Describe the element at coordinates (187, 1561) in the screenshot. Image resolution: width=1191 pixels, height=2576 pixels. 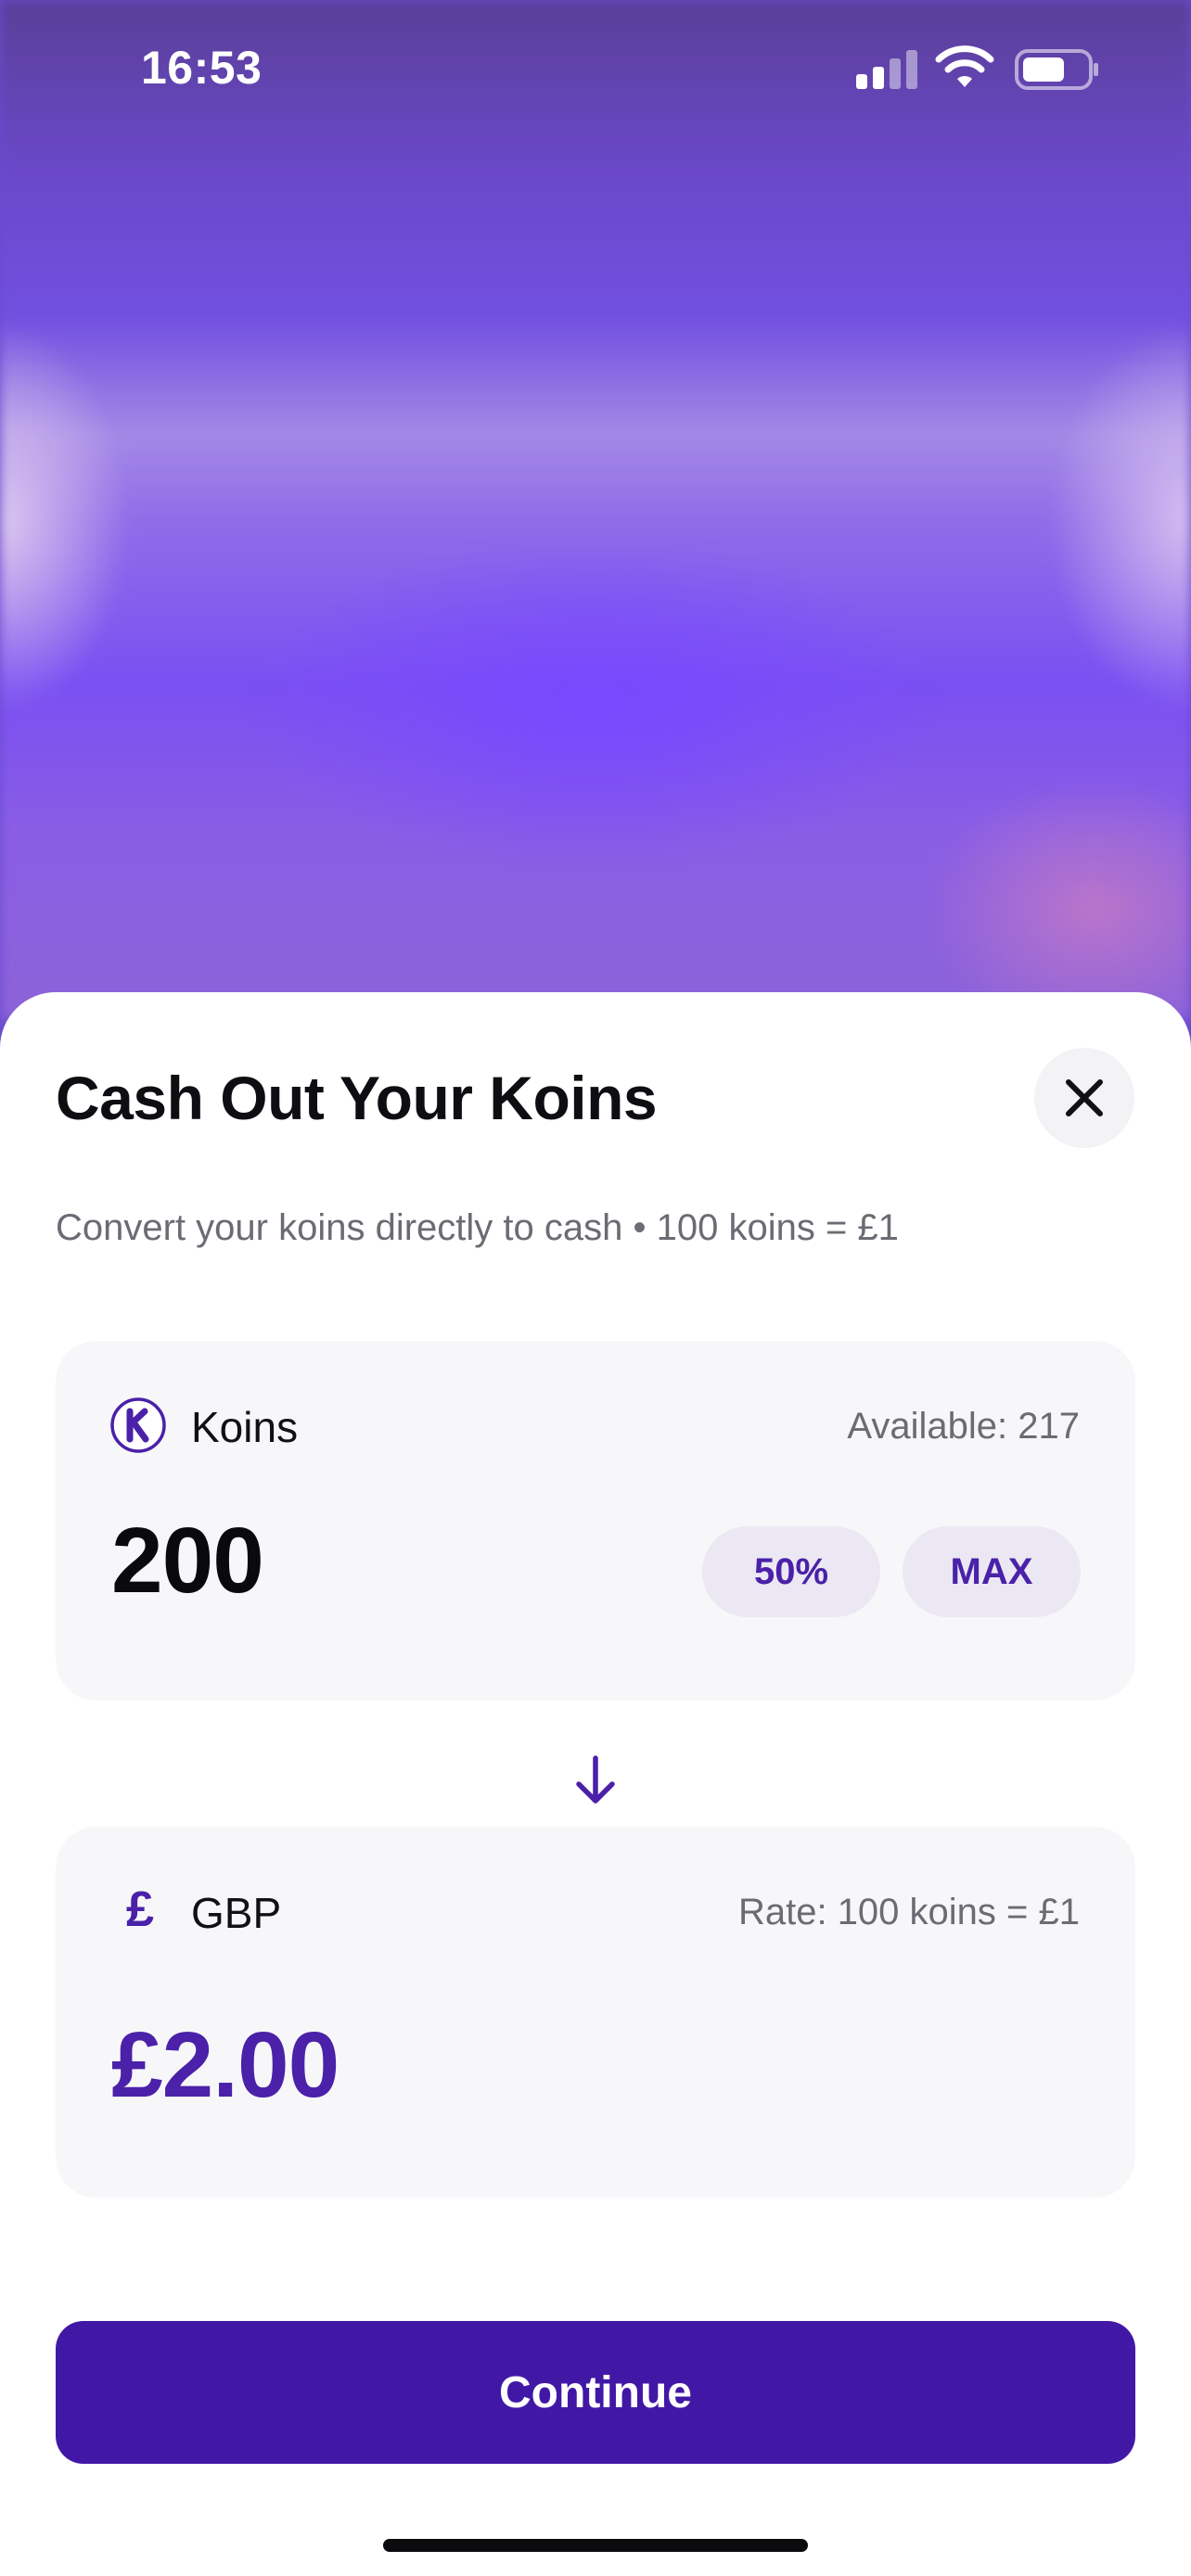
I see `koins-amount-input: 200` at that location.